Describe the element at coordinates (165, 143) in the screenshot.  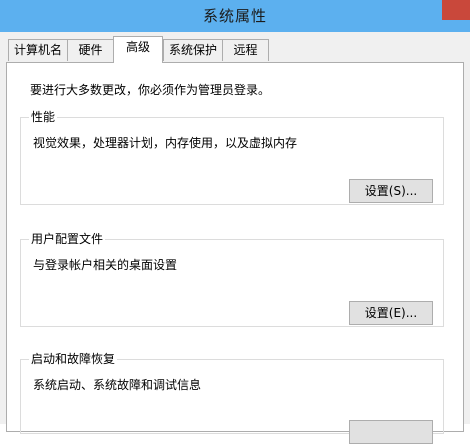
I see `performance-description: 视觉效果，处理器计划，内存使用，以及虚拟内存` at that location.